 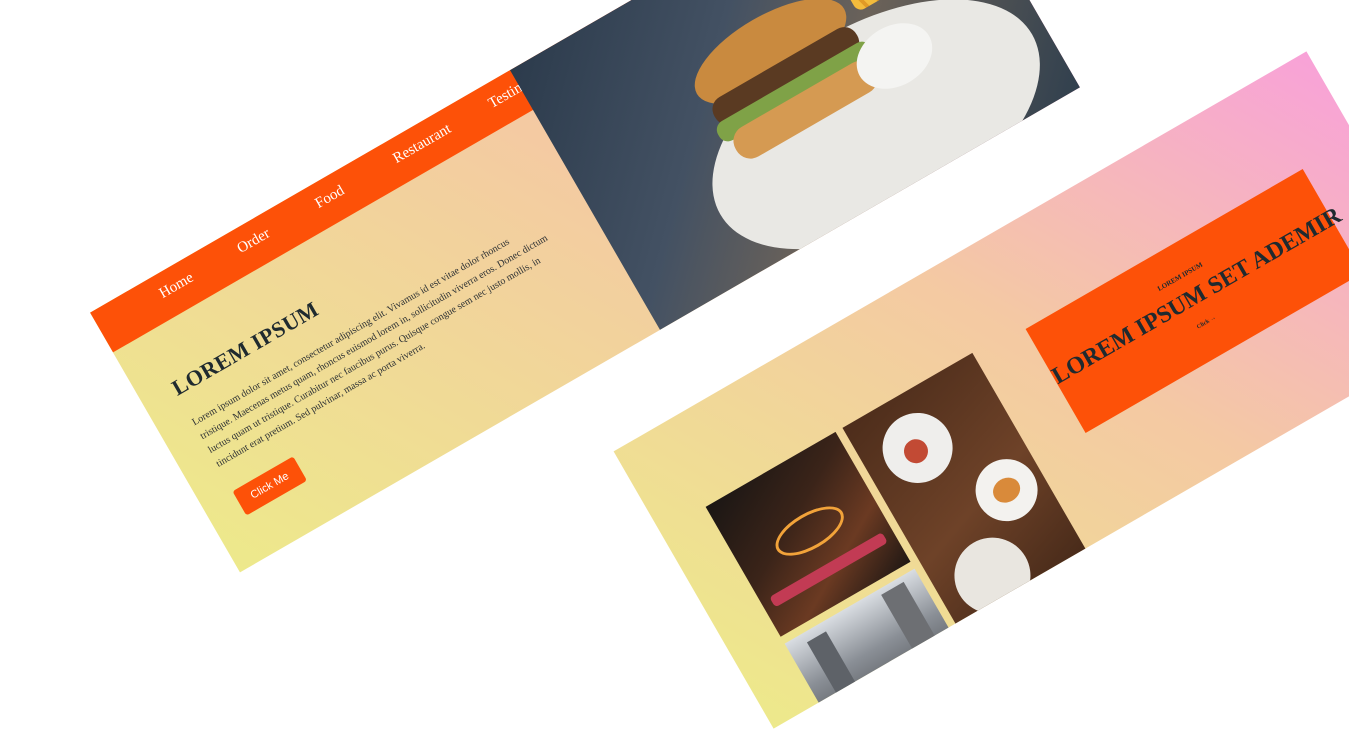 What do you see at coordinates (422, 144) in the screenshot?
I see `nav-item-restaurant: Restaurant` at bounding box center [422, 144].